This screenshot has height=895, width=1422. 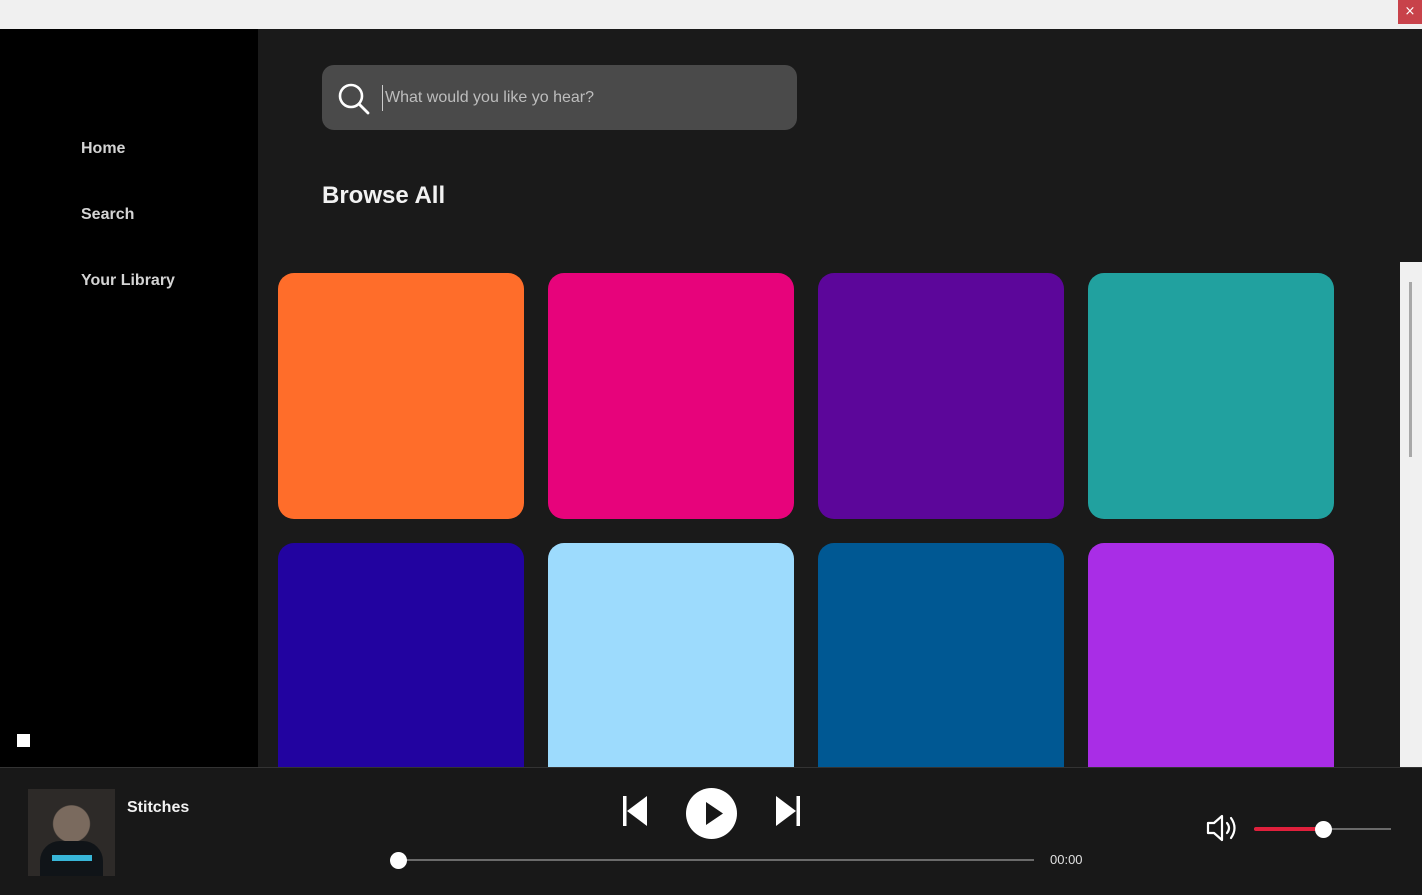 What do you see at coordinates (1410, 369) in the screenshot?
I see `scrollbar-thumb` at bounding box center [1410, 369].